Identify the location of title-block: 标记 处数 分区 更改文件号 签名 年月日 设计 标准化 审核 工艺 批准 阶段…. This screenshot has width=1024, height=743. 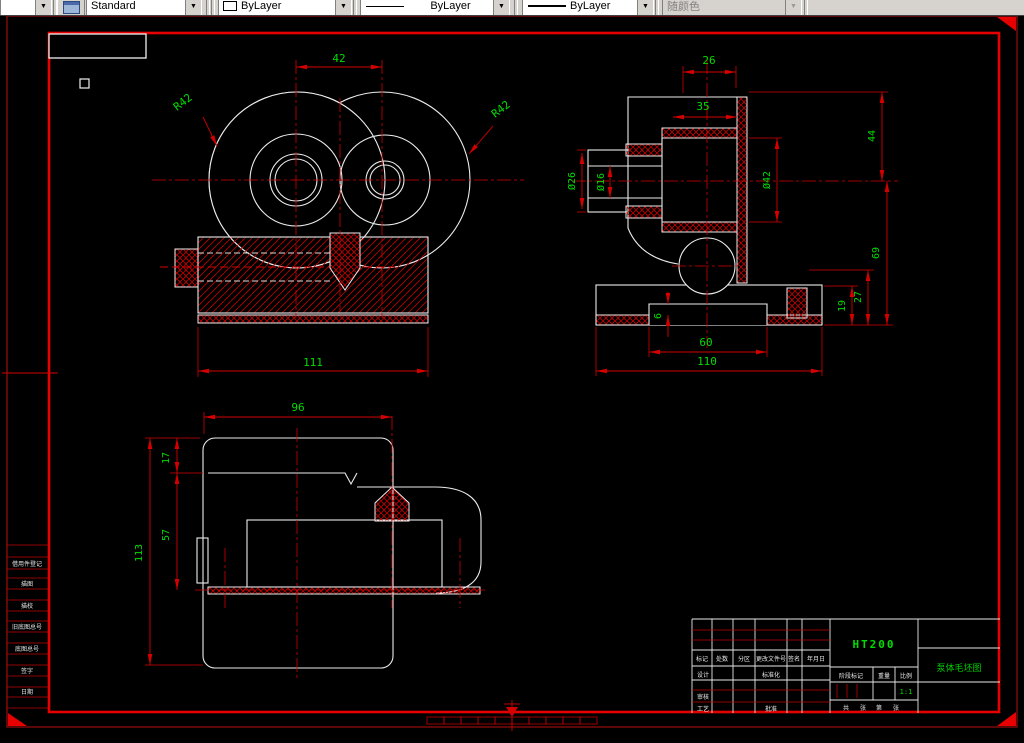
(845, 665).